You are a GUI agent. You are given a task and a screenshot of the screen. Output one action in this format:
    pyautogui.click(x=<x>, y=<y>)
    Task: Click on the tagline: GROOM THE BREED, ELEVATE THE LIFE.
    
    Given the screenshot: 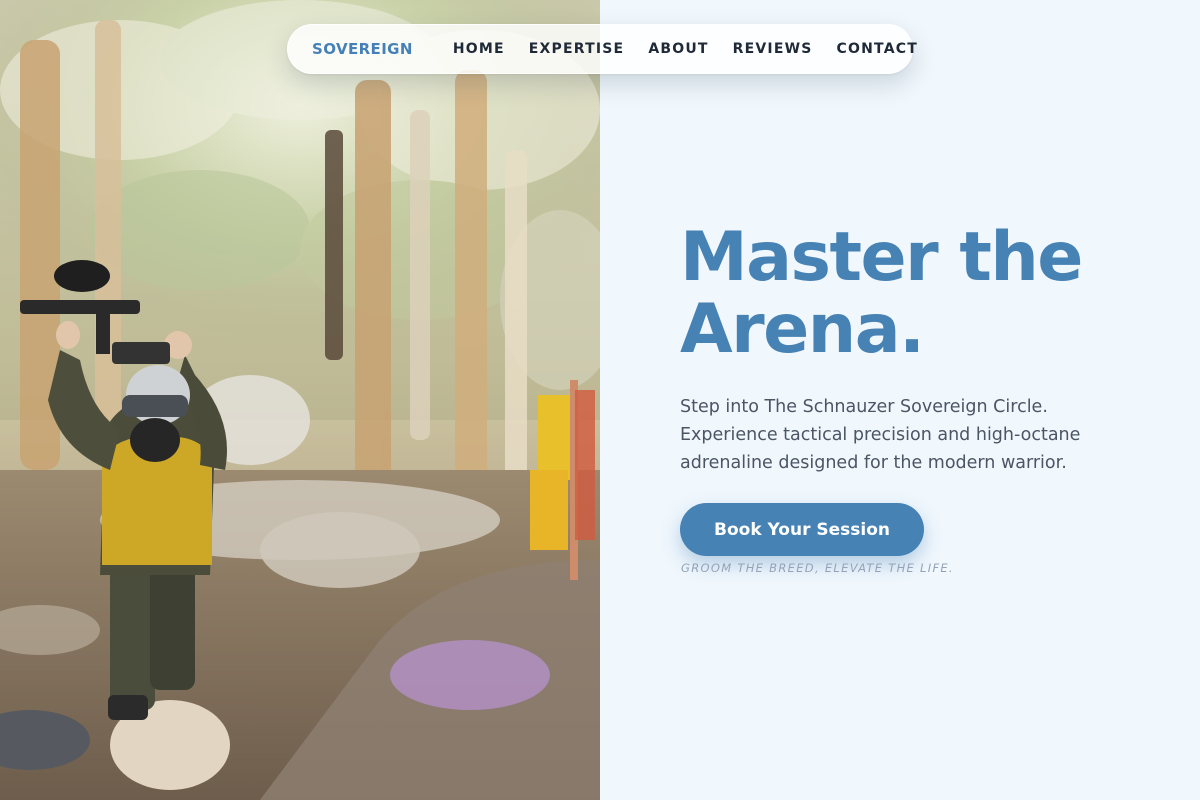 What is the action you would take?
    pyautogui.click(x=817, y=568)
    